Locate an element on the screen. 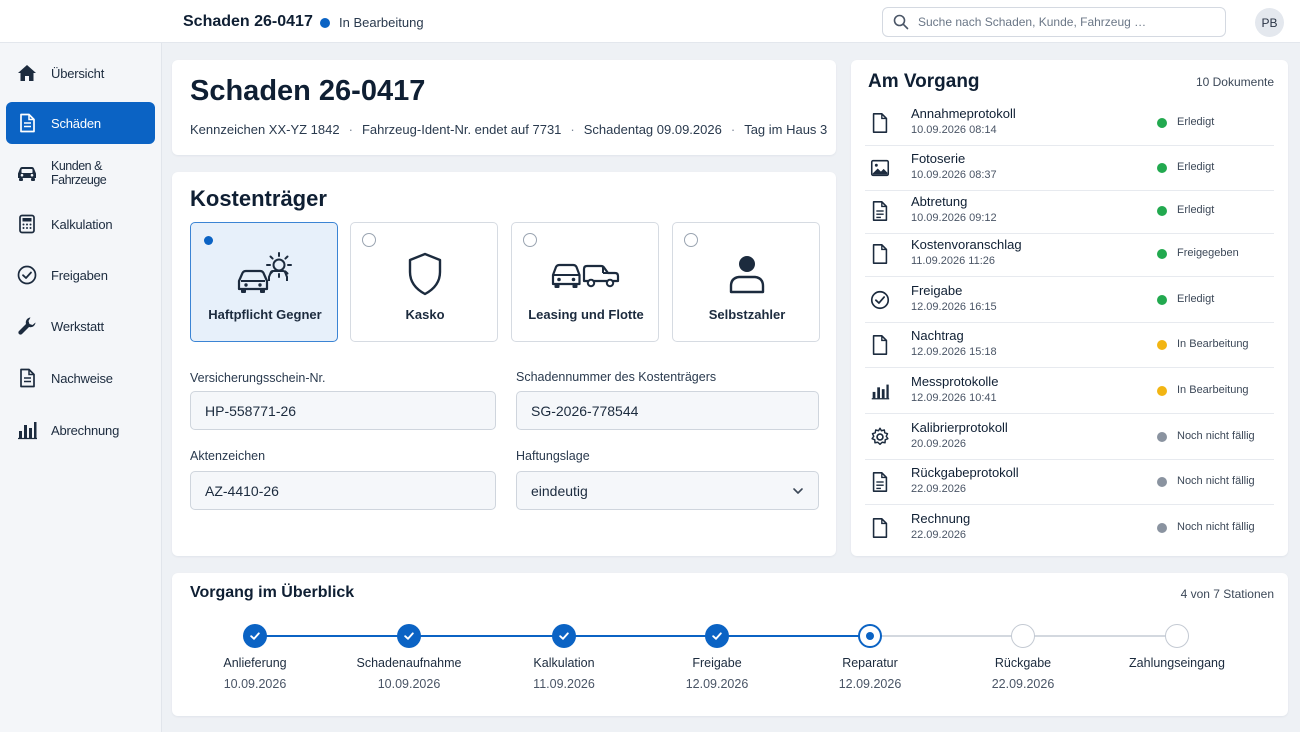 This screenshot has height=732, width=1300. radio-selected is located at coordinates (209, 240).